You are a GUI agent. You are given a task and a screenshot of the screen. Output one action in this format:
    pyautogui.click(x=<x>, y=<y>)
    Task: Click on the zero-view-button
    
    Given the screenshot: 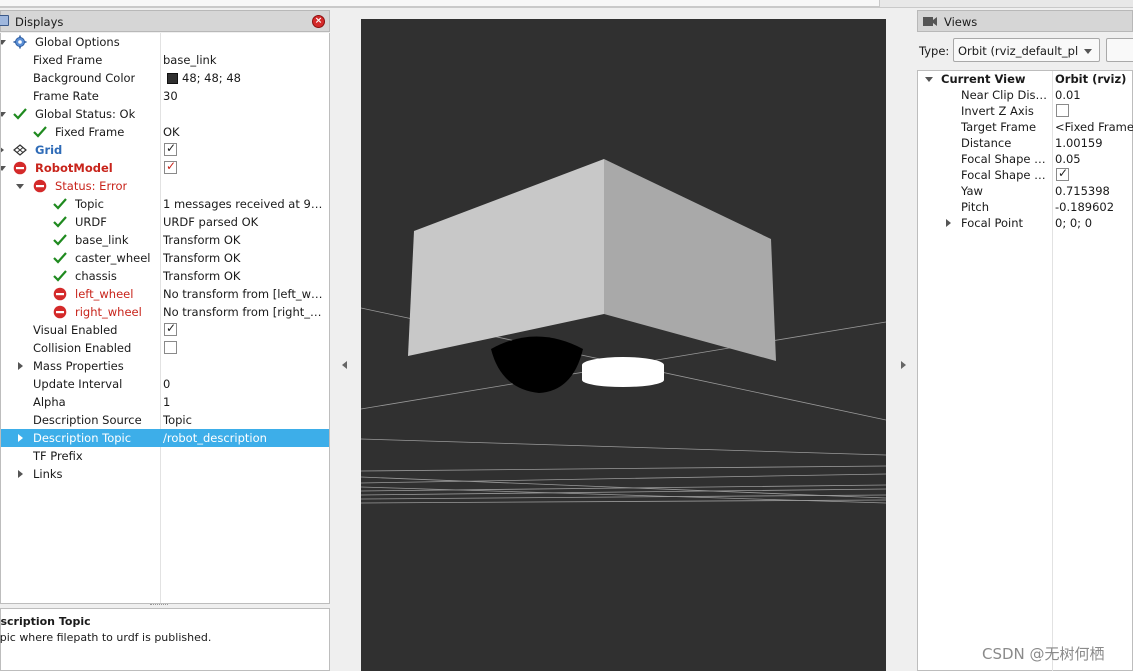 What is the action you would take?
    pyautogui.click(x=1119, y=50)
    